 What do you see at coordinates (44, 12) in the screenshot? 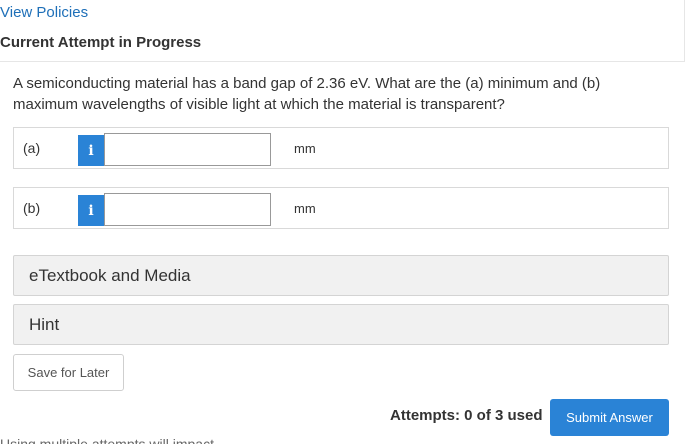
I see `view-policies-link: View Policies` at bounding box center [44, 12].